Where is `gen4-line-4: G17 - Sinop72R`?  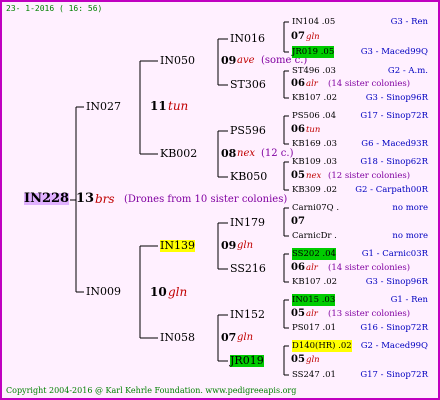 gen4-line-4: G17 - Sinop72R is located at coordinates (394, 116).